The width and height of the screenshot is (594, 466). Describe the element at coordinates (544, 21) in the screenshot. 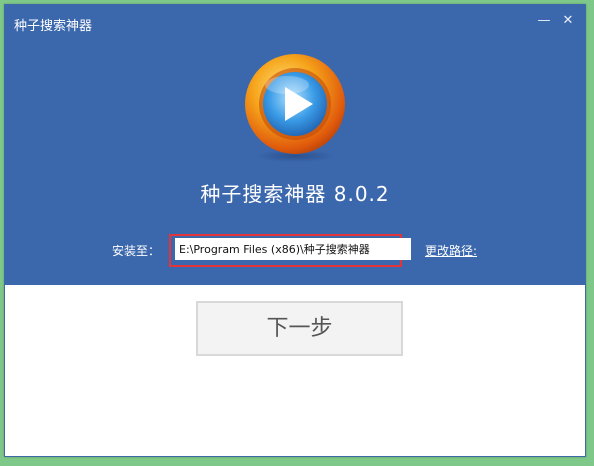

I see `minimize-button: —` at that location.